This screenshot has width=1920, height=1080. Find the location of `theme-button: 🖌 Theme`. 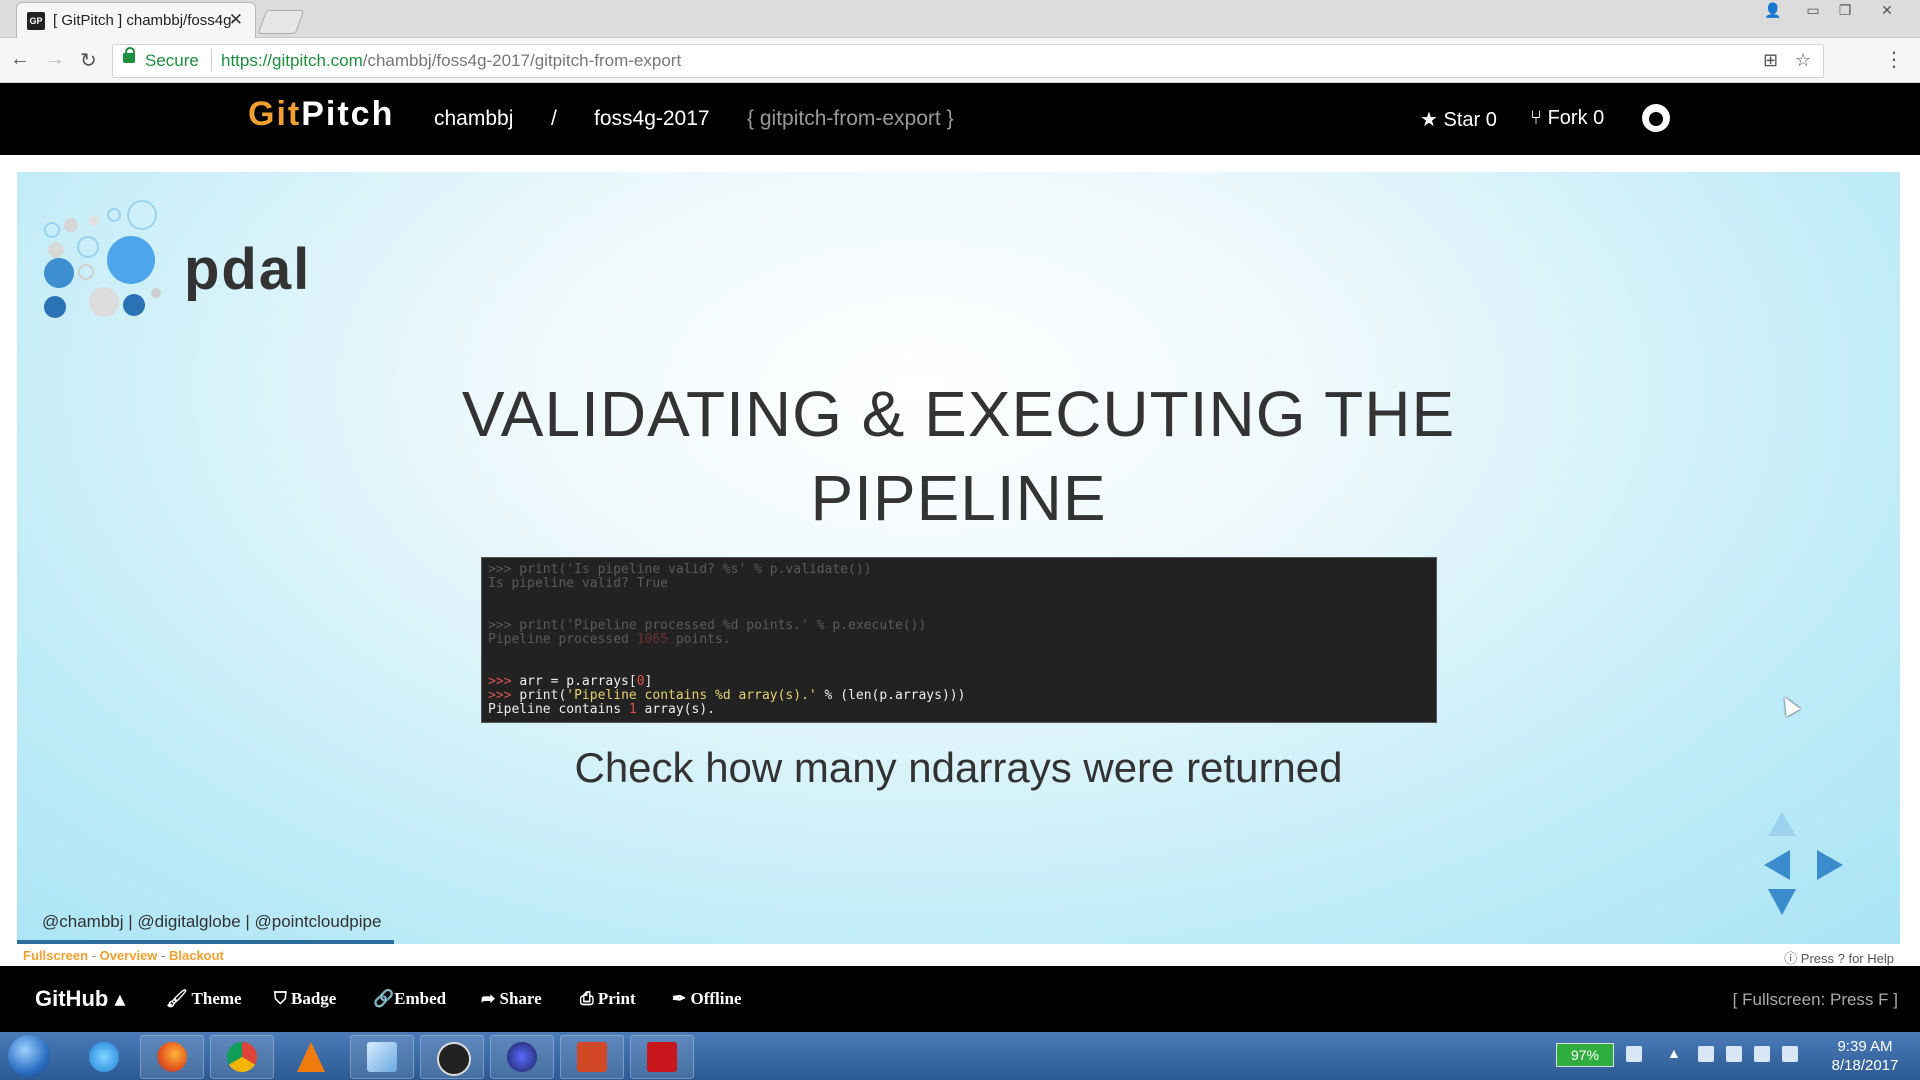

theme-button: 🖌 Theme is located at coordinates (204, 999).